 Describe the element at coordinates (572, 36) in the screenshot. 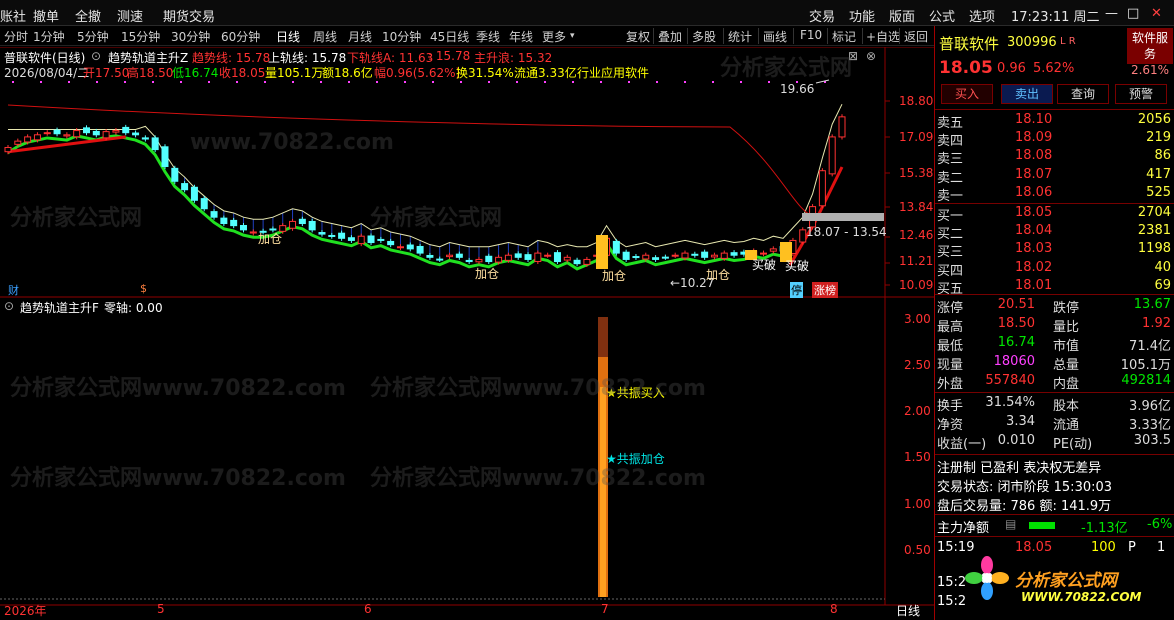

I see `chevron-down-icon: ▾` at that location.